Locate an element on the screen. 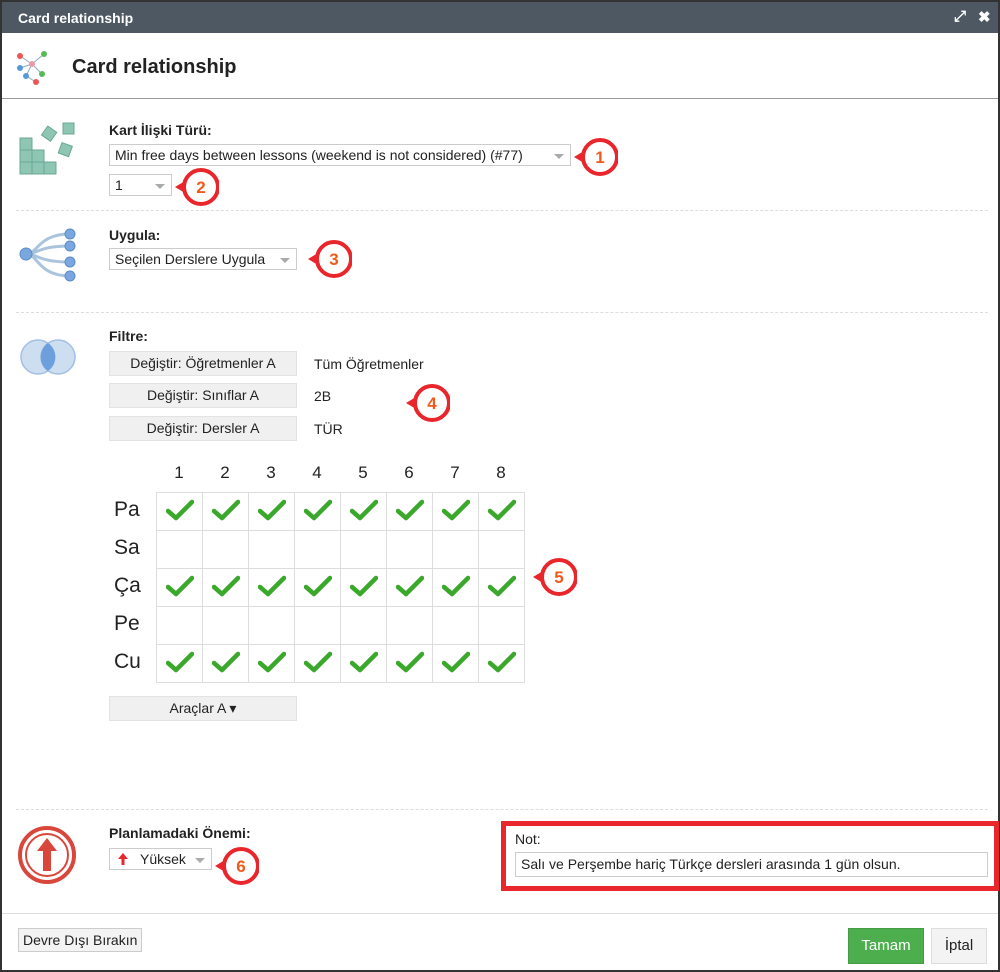 The width and height of the screenshot is (1000, 972). grid-row is located at coordinates (340, 511).